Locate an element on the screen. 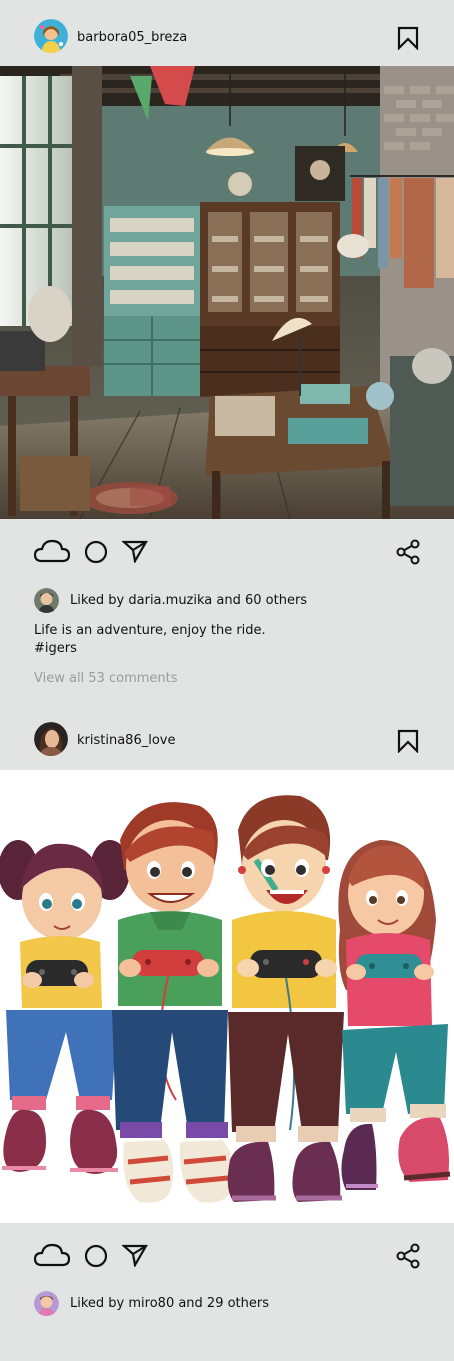  post-header: barbora05_breza is located at coordinates (227, 37).